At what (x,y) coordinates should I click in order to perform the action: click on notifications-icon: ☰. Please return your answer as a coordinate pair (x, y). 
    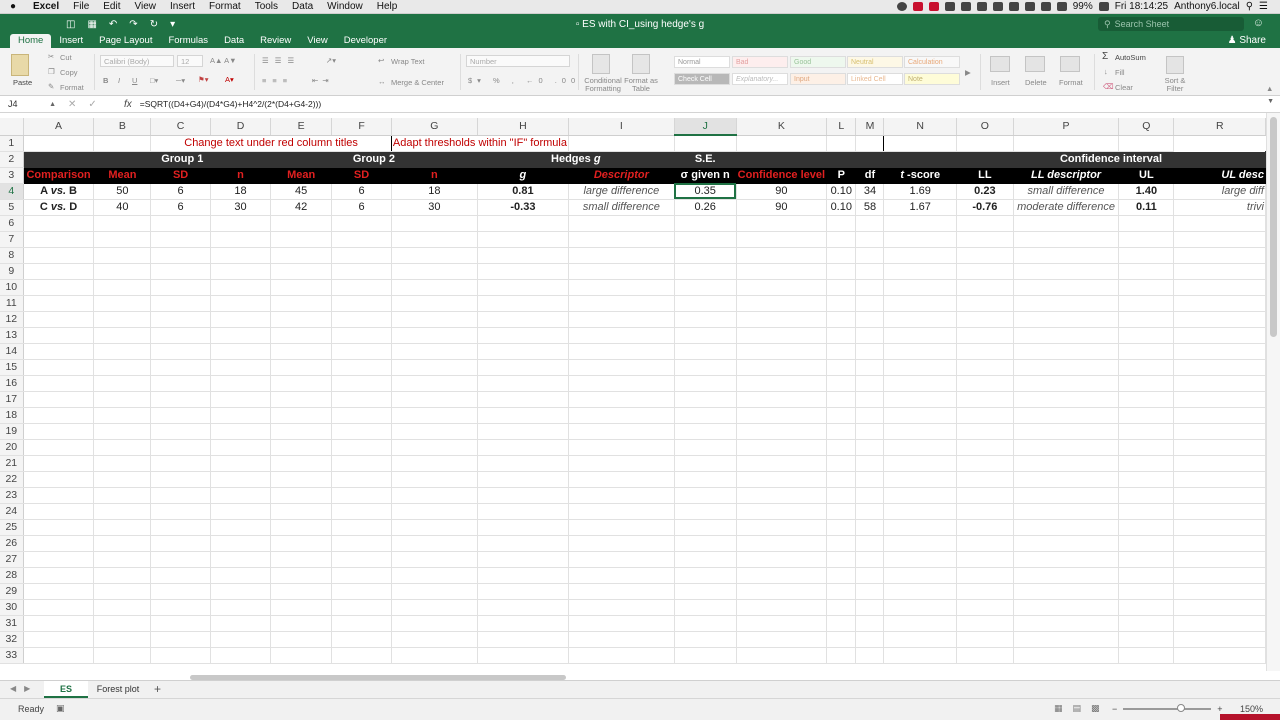
    Looking at the image, I should click on (1263, 6).